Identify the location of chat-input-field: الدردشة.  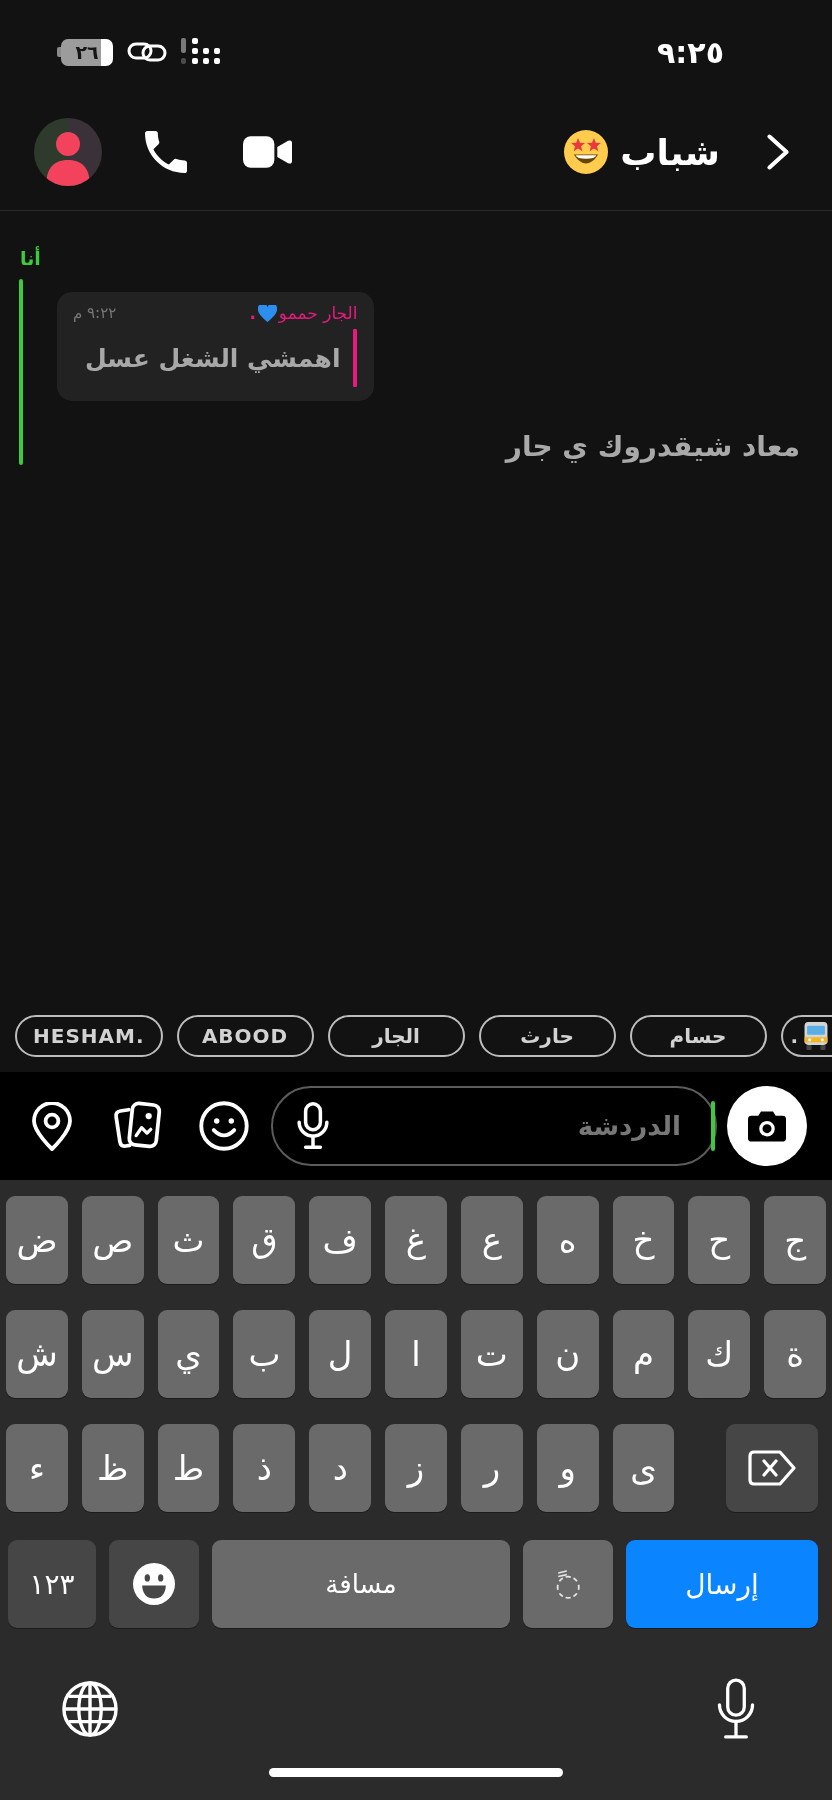
(494, 1126).